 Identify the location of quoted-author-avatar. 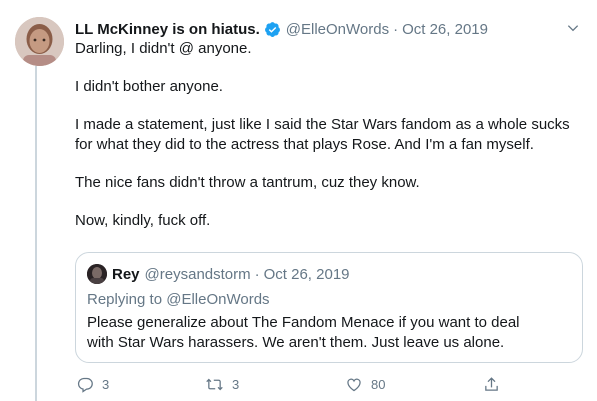
(97, 274).